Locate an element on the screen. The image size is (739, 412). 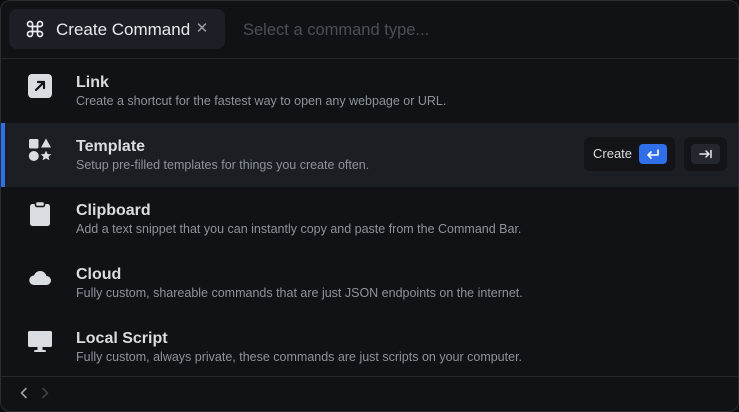
create-button-label: Create is located at coordinates (613, 153).